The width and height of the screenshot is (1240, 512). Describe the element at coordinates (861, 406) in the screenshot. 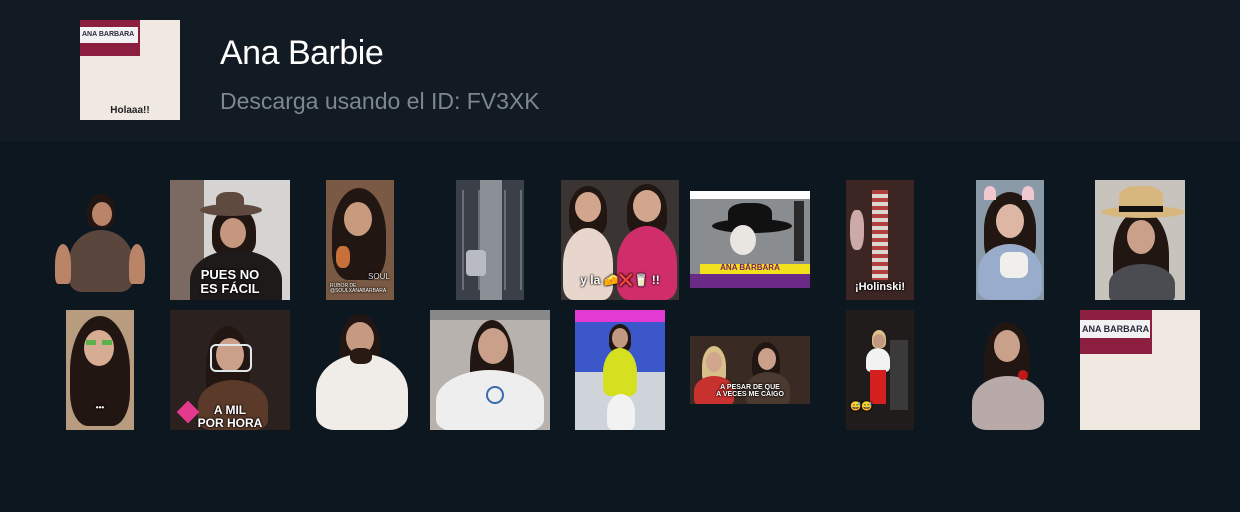

I see `sticker-caption: 😅😅` at that location.